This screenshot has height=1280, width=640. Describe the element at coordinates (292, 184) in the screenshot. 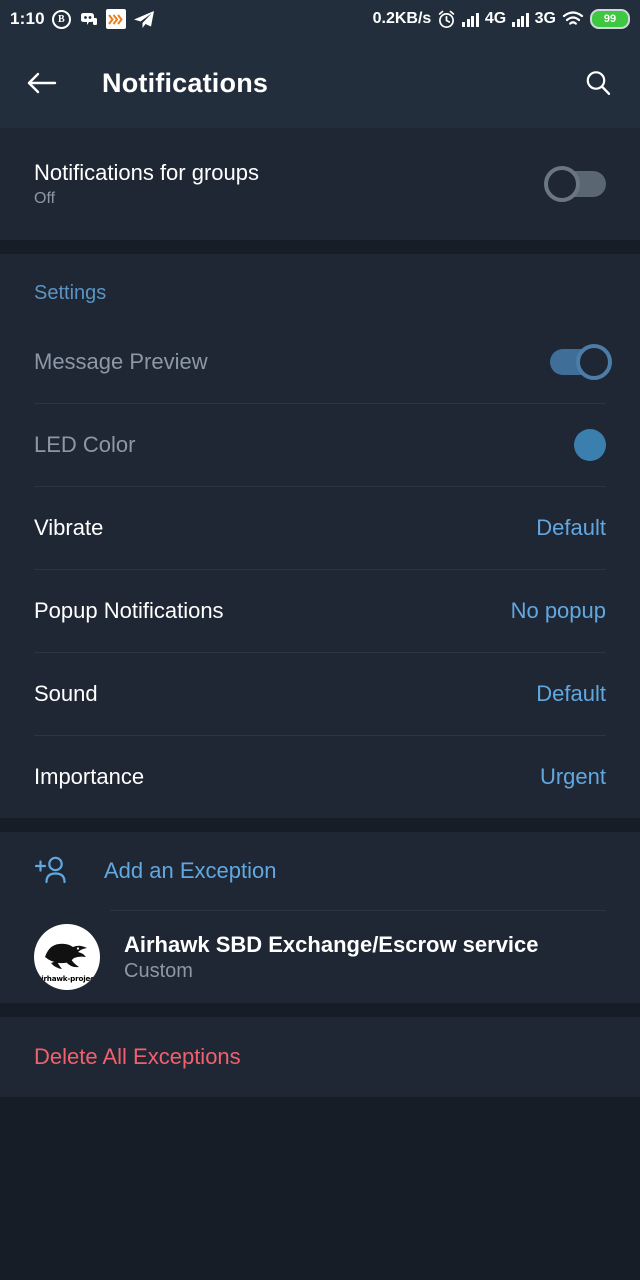

I see `row-texts: Notifications for groups Off` at that location.